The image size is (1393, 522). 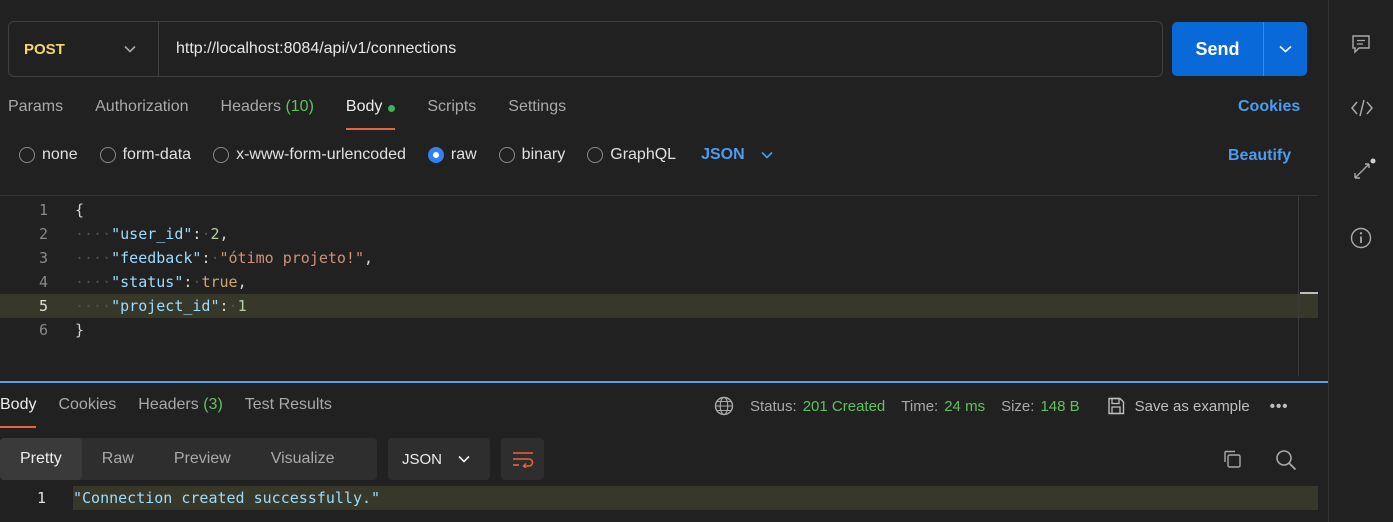 What do you see at coordinates (1298, 286) in the screenshot?
I see `editor-scrollbar` at bounding box center [1298, 286].